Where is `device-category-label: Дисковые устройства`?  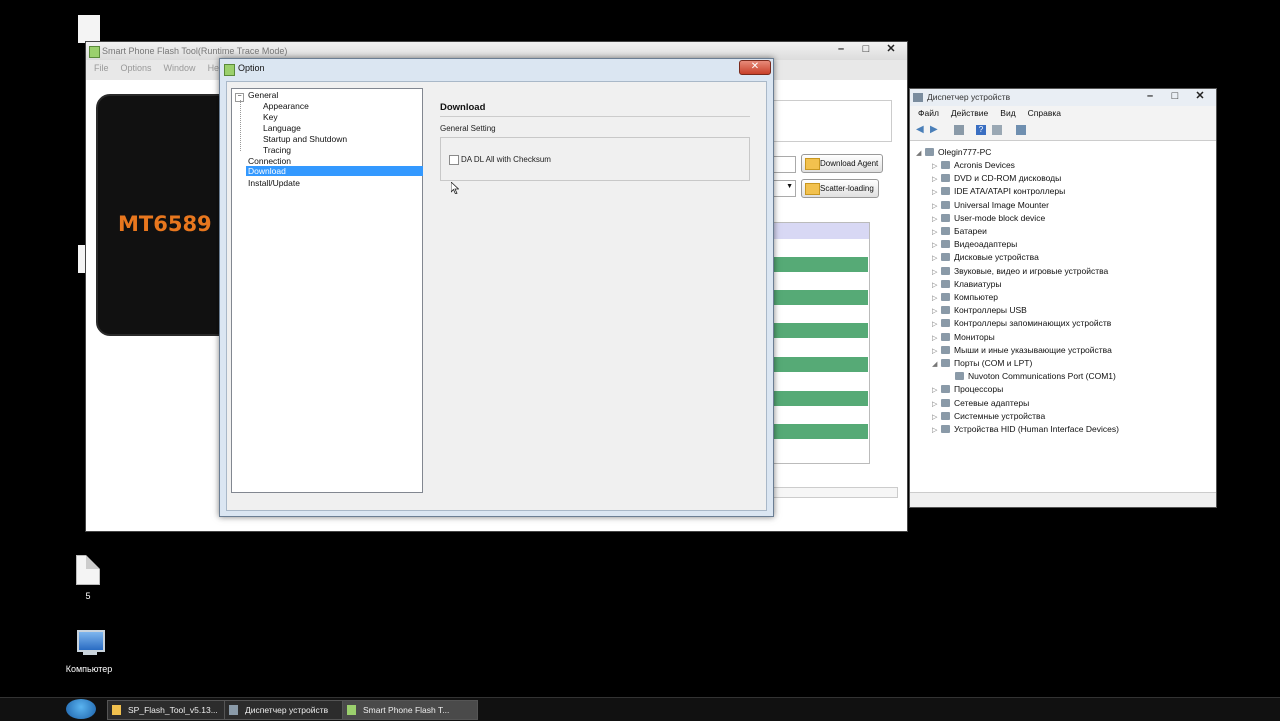 device-category-label: Дисковые устройства is located at coordinates (996, 257).